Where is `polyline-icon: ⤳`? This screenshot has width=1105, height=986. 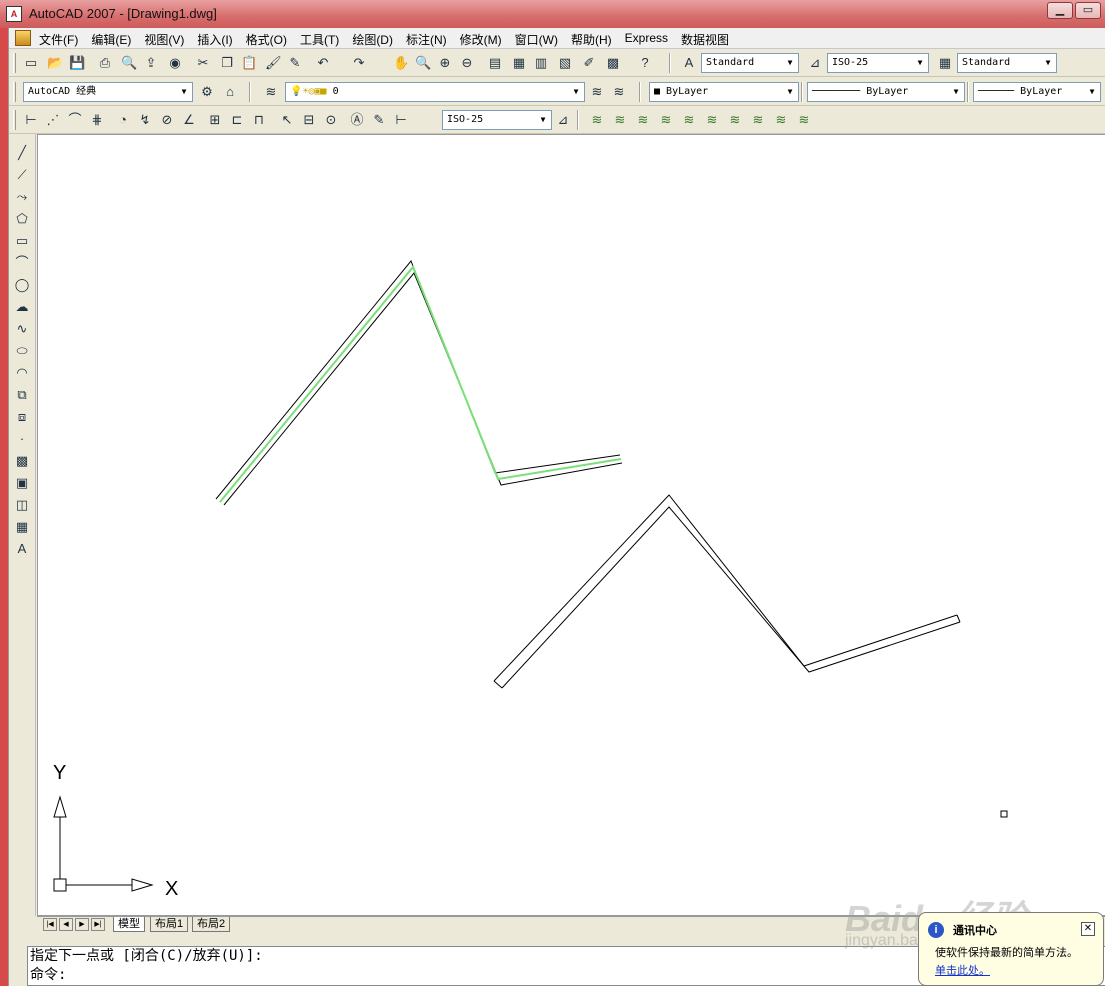 polyline-icon: ⤳ is located at coordinates (22, 197).